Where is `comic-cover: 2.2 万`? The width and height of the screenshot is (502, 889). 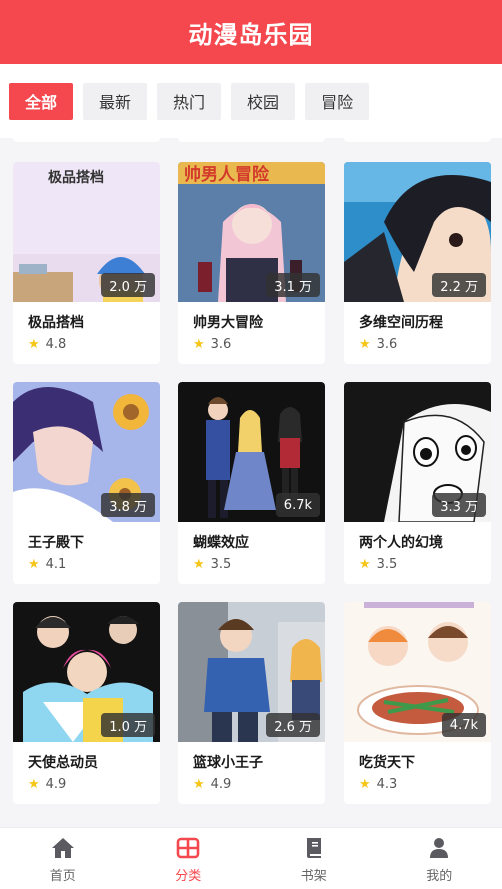 comic-cover: 2.2 万 is located at coordinates (417, 232).